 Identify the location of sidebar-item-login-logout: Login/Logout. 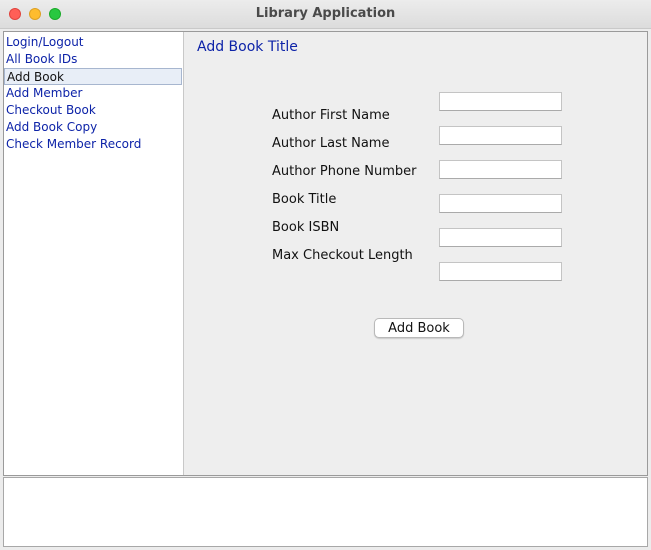
(93, 42).